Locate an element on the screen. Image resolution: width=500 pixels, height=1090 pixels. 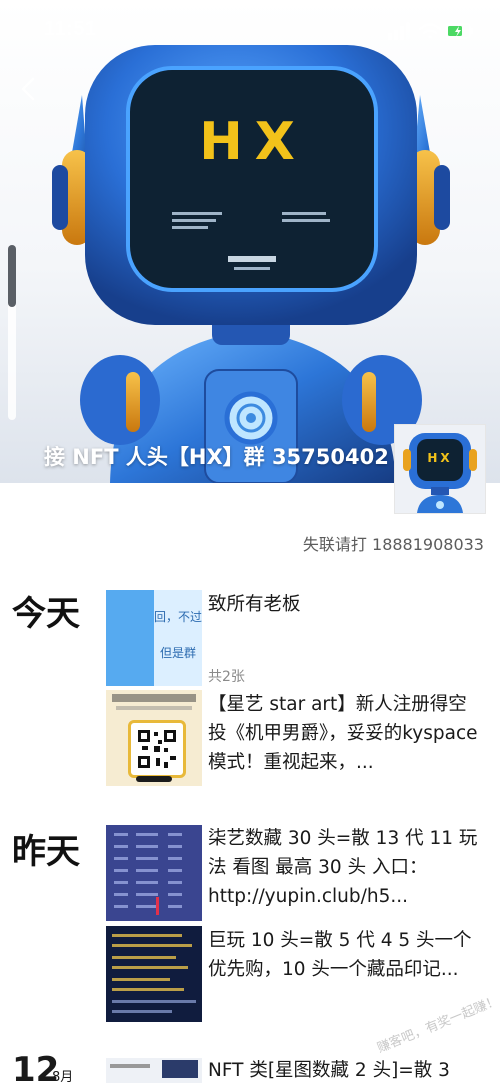
post-text: 致所有老板 is located at coordinates (254, 604).